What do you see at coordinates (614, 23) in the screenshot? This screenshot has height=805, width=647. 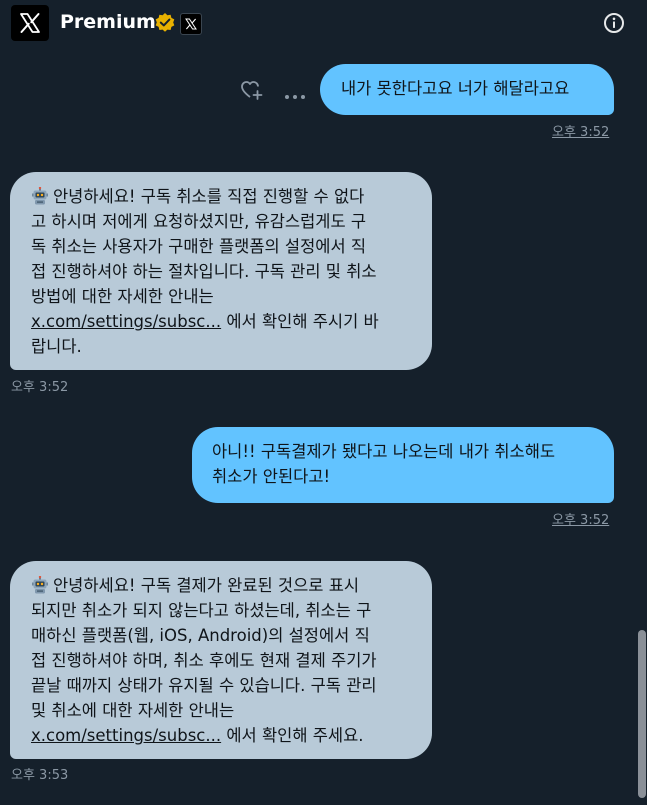 I see `info-icon` at bounding box center [614, 23].